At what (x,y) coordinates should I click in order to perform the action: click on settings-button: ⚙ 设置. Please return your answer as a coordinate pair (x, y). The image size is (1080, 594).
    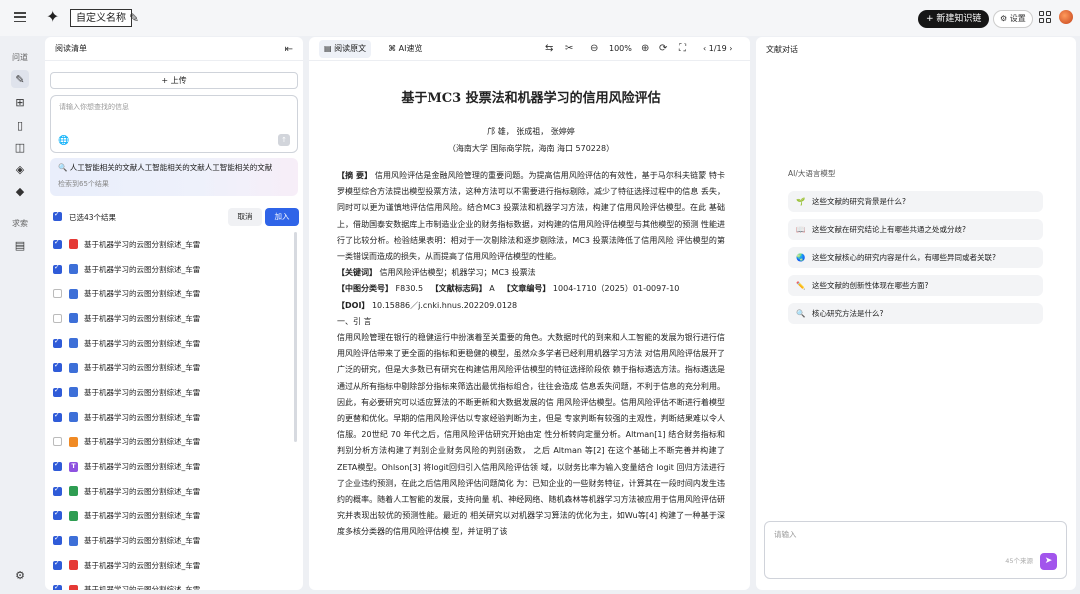
    Looking at the image, I should click on (1013, 19).